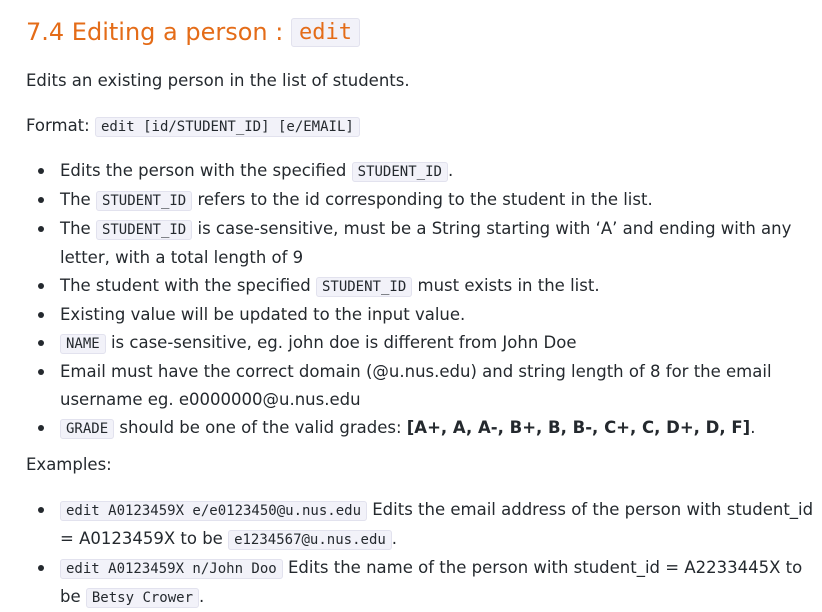 The width and height of the screenshot is (822, 612). I want to click on list-item-text: should be one of the valid grades:, so click(260, 427).